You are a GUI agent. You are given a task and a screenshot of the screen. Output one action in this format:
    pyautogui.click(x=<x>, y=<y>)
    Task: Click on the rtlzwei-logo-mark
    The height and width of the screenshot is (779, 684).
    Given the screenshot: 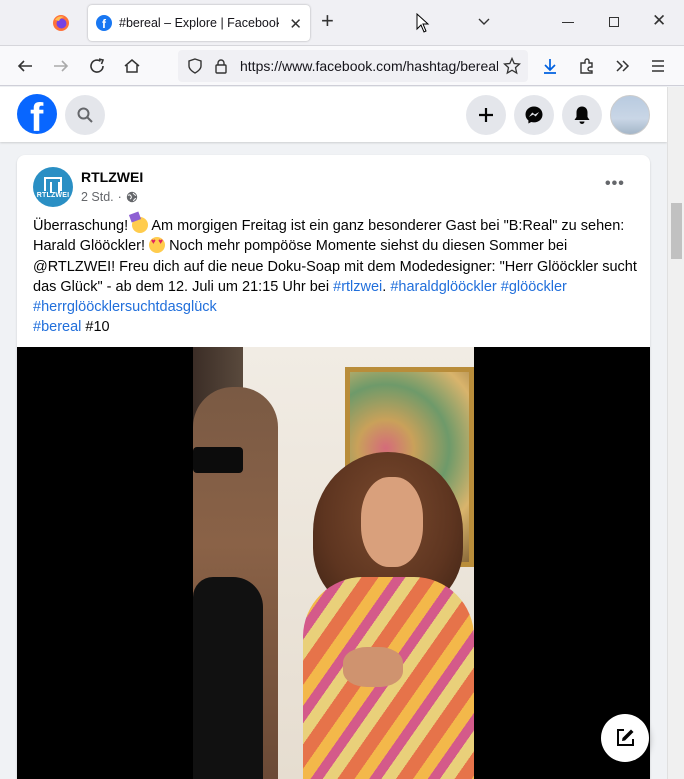 What is the action you would take?
    pyautogui.click(x=53, y=185)
    